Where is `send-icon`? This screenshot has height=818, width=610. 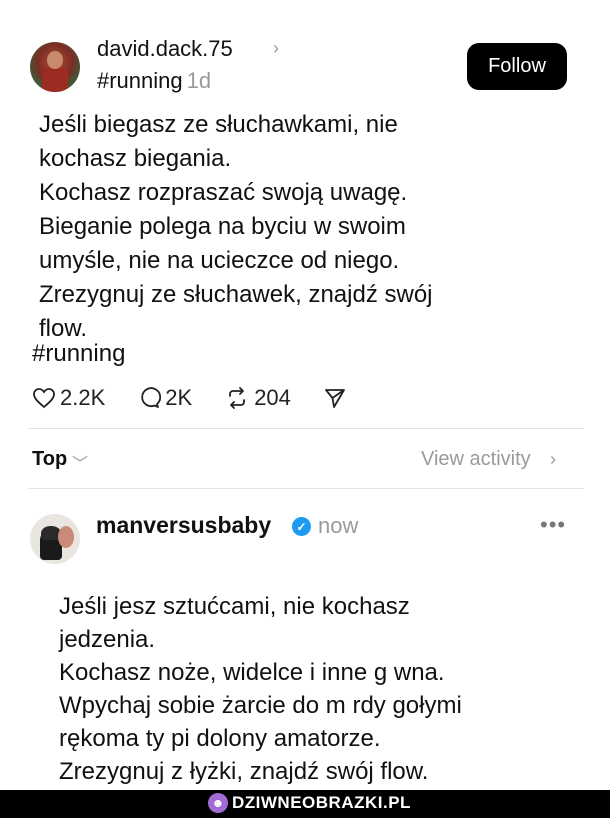
send-icon is located at coordinates (335, 398).